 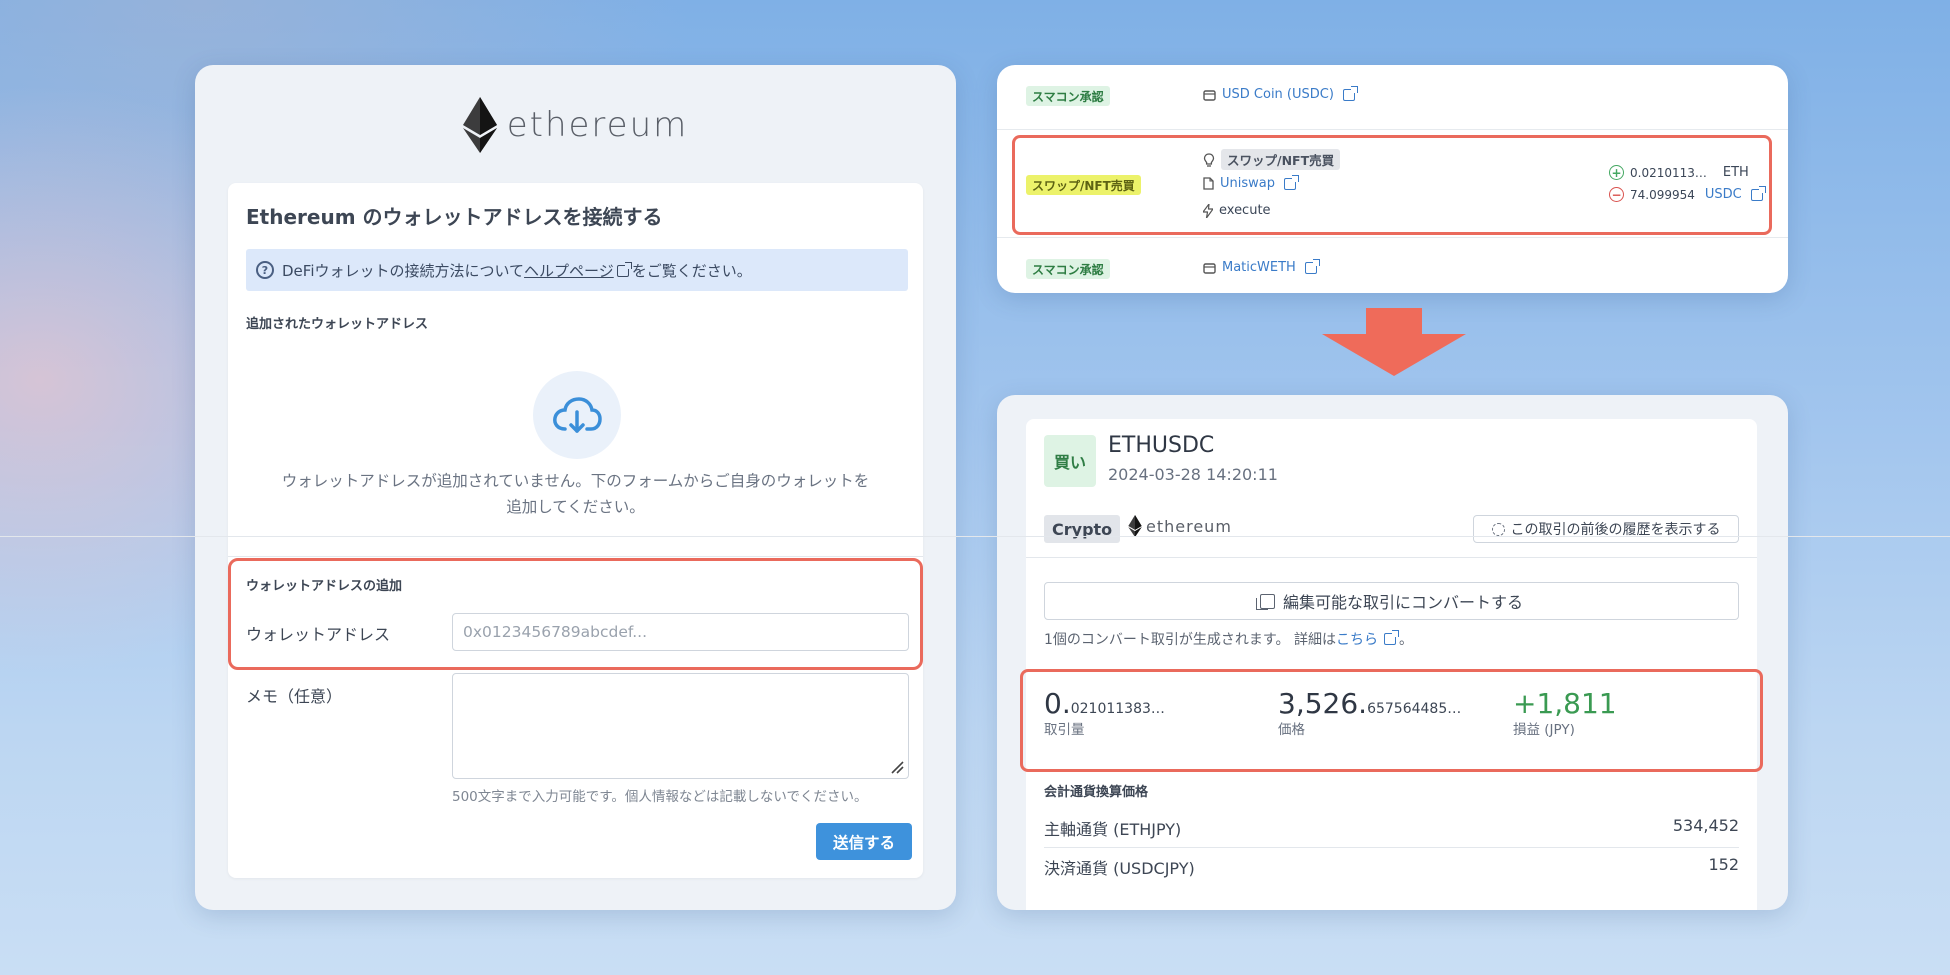 What do you see at coordinates (454, 217) in the screenshot?
I see `page-title: Ethereum のウォレットアドレスを接続する` at bounding box center [454, 217].